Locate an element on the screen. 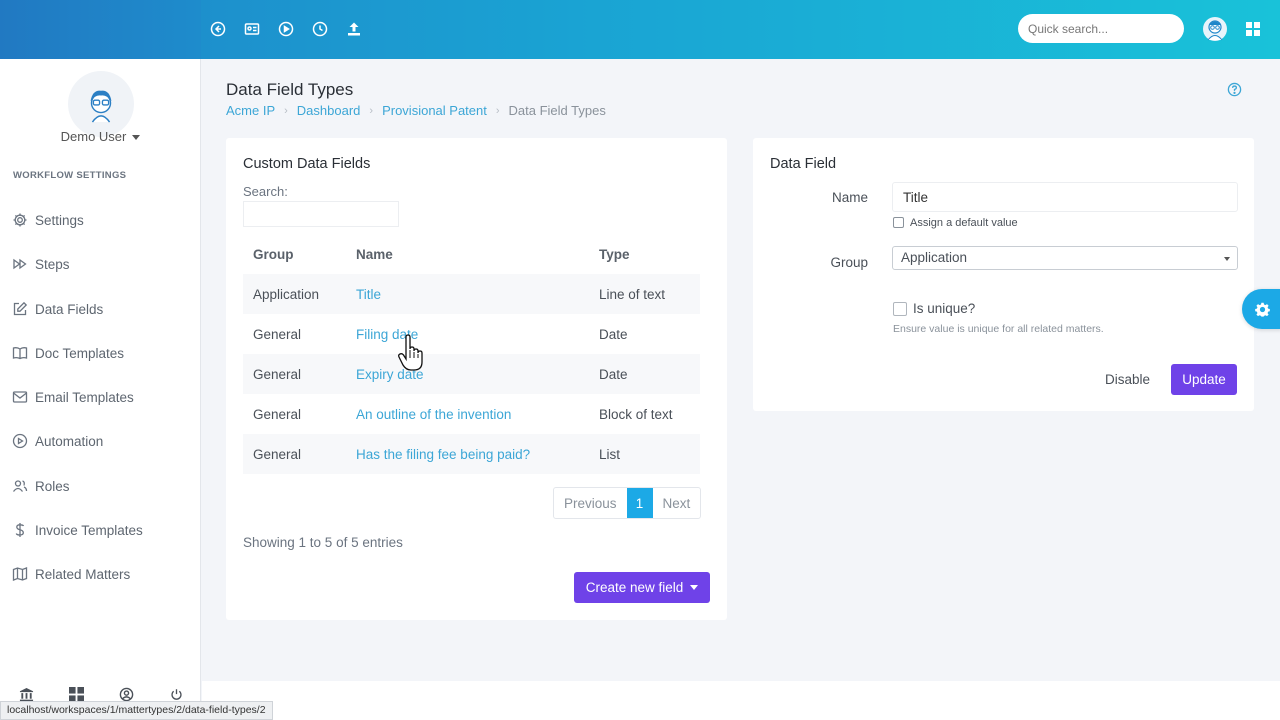 The height and width of the screenshot is (720, 1280). sidebar-item-label: Roles is located at coordinates (52, 486).